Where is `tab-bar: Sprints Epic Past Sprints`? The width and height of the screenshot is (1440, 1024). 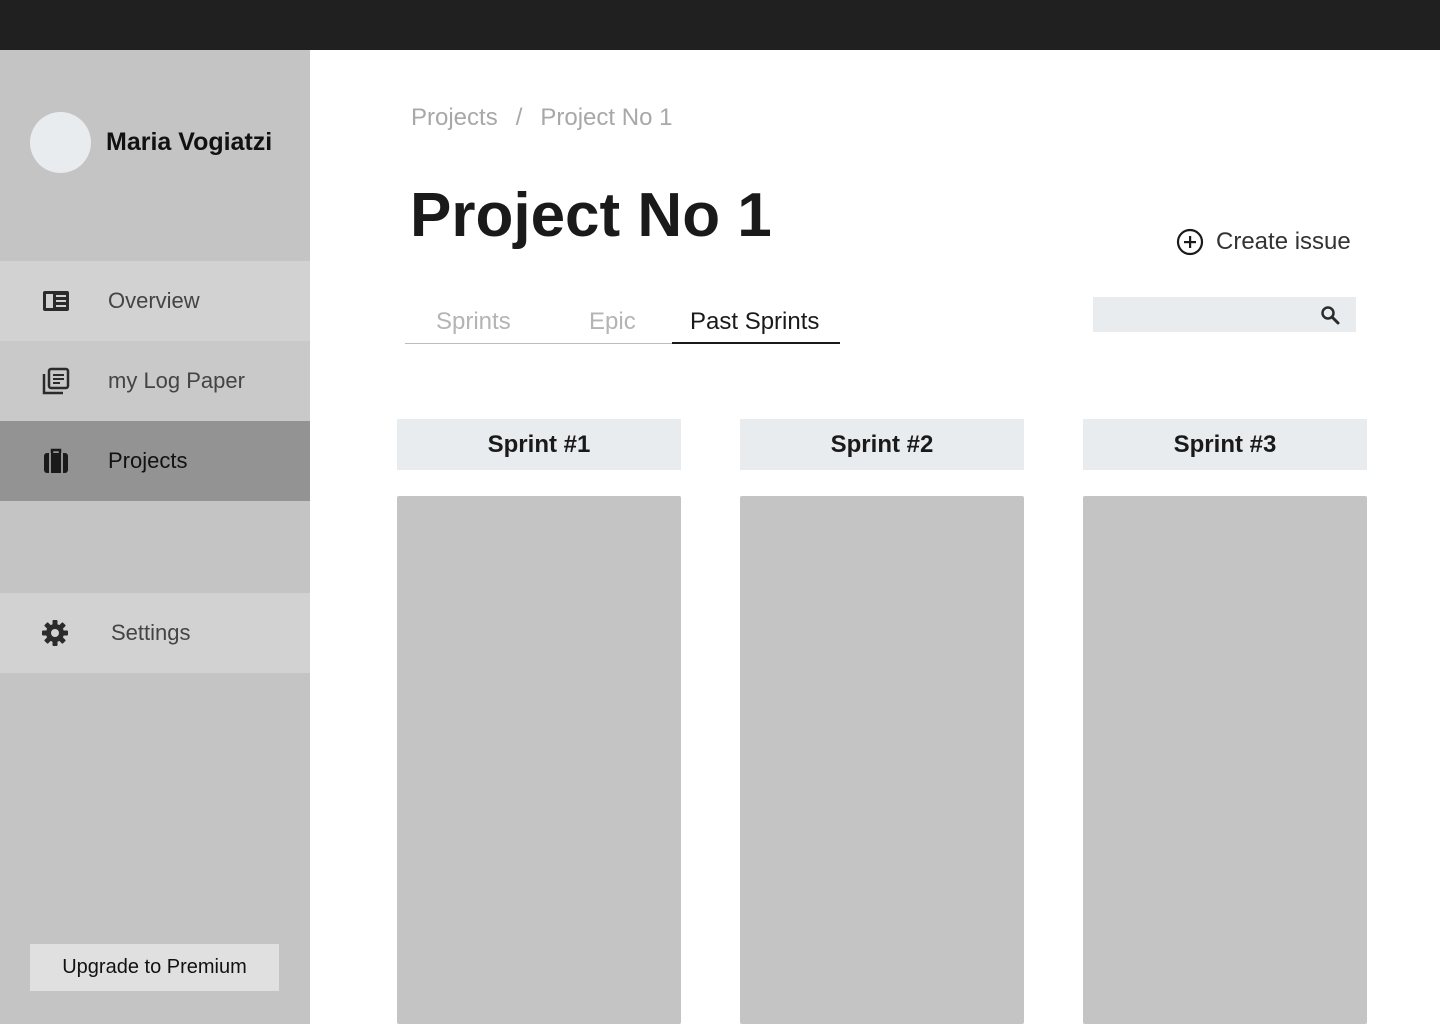
tab-bar: Sprints Epic Past Sprints is located at coordinates (622, 322).